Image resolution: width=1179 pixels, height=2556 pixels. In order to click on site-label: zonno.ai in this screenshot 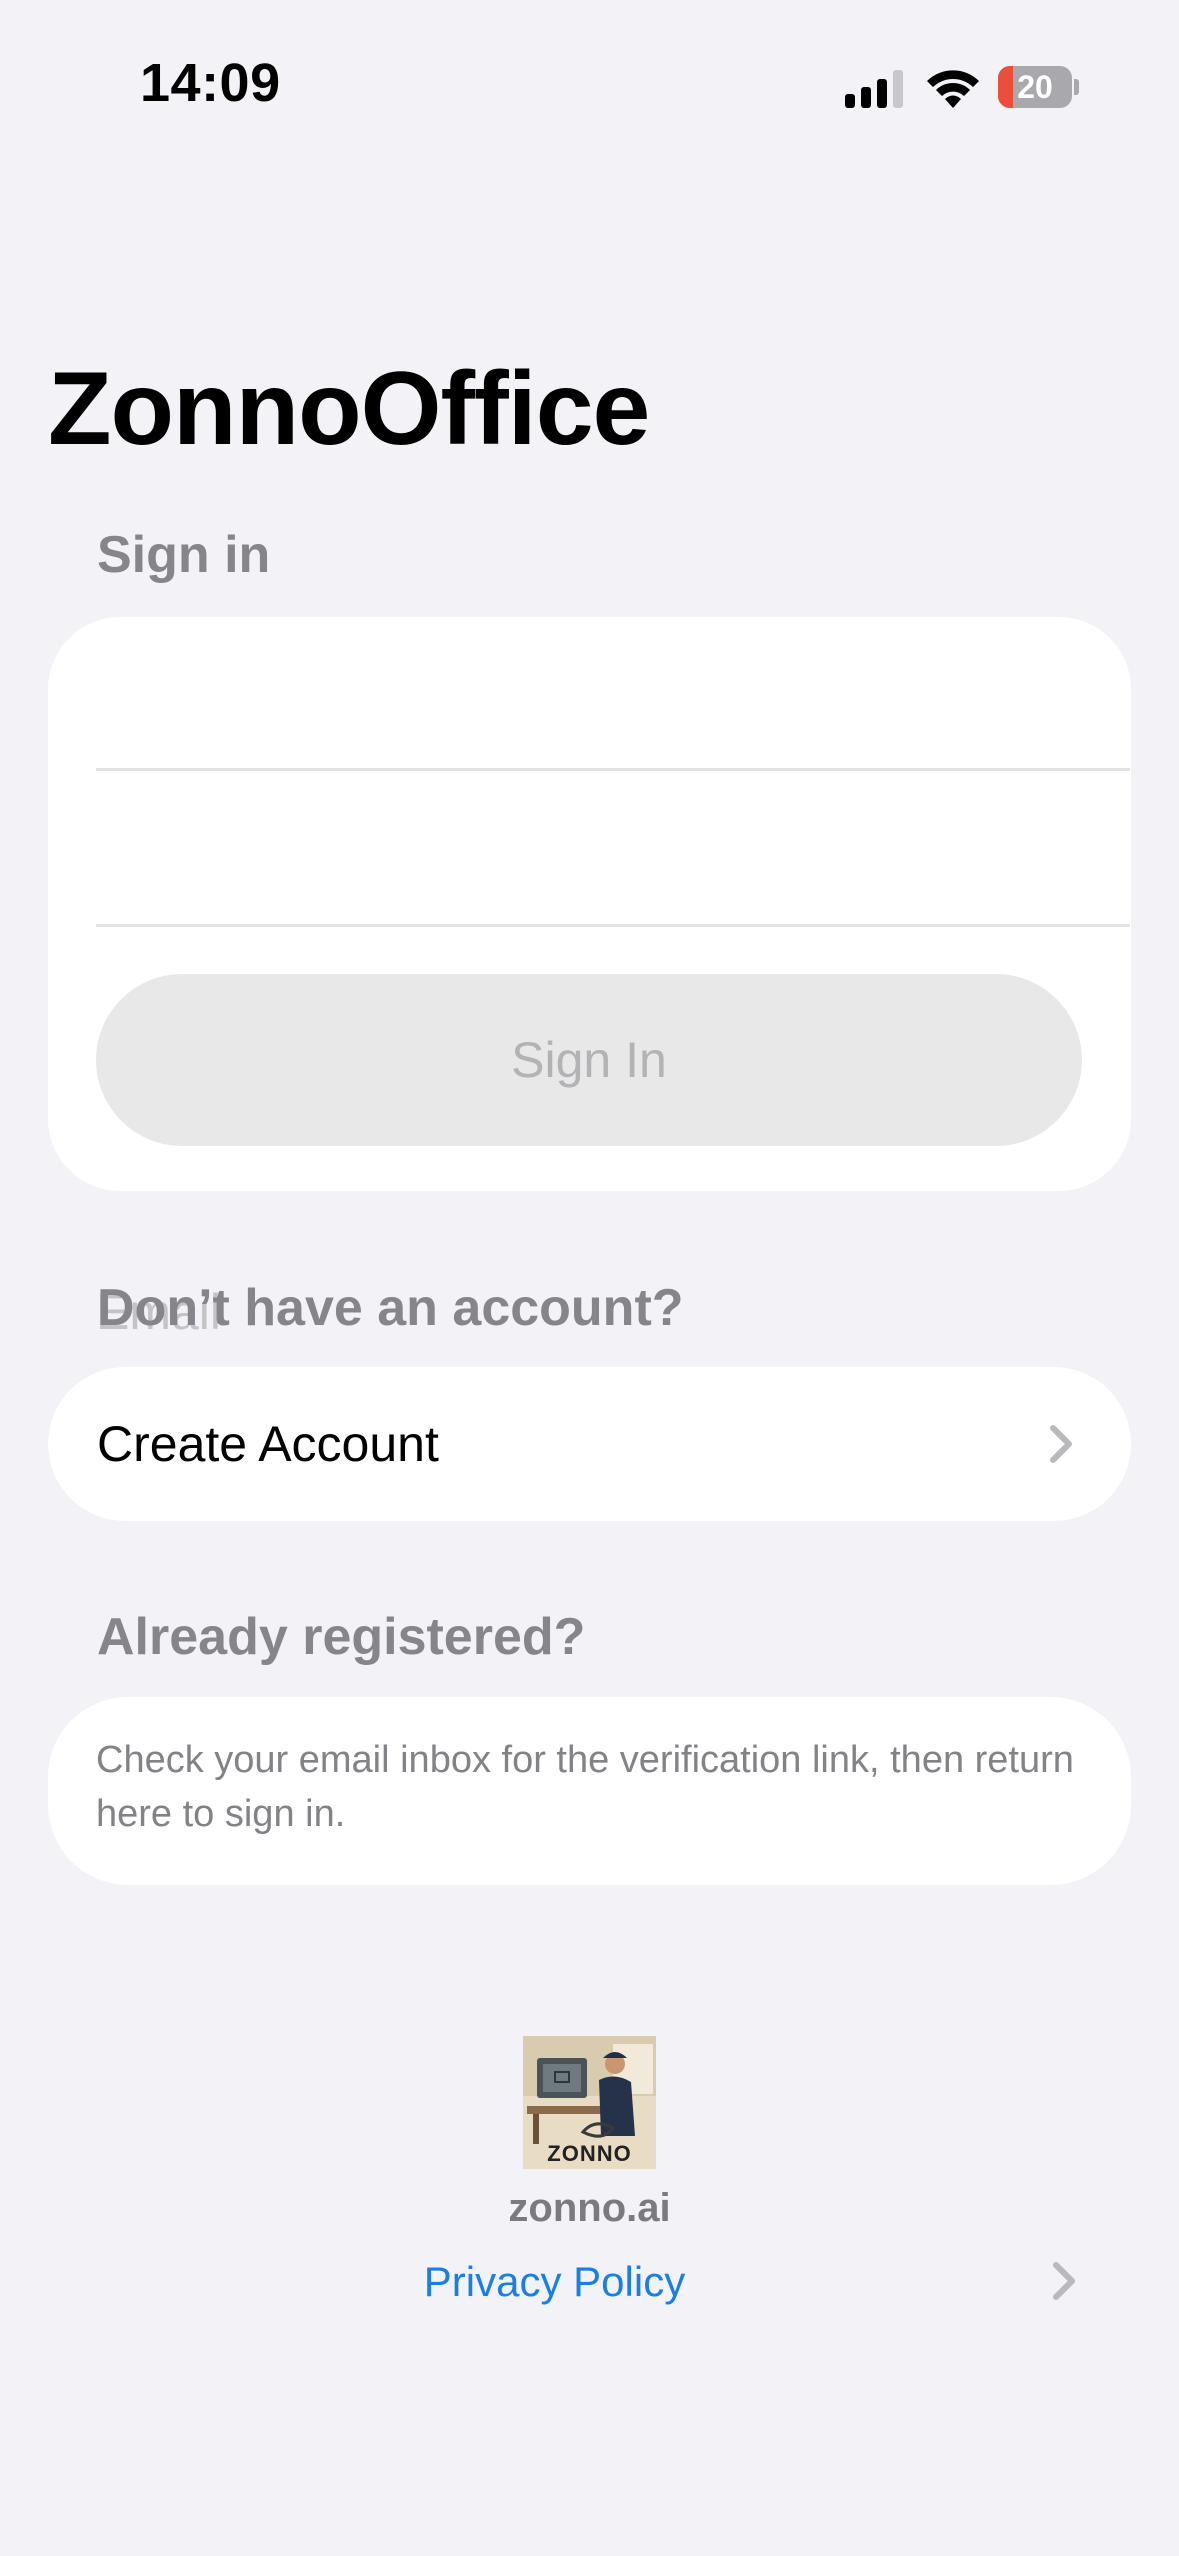, I will do `click(589, 2208)`.